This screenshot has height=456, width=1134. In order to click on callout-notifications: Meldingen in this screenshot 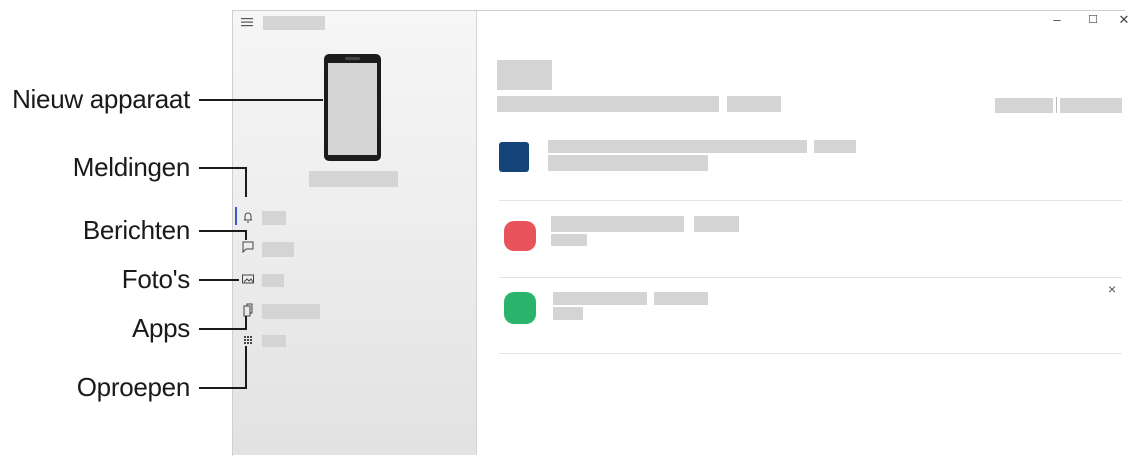, I will do `click(131, 167)`.